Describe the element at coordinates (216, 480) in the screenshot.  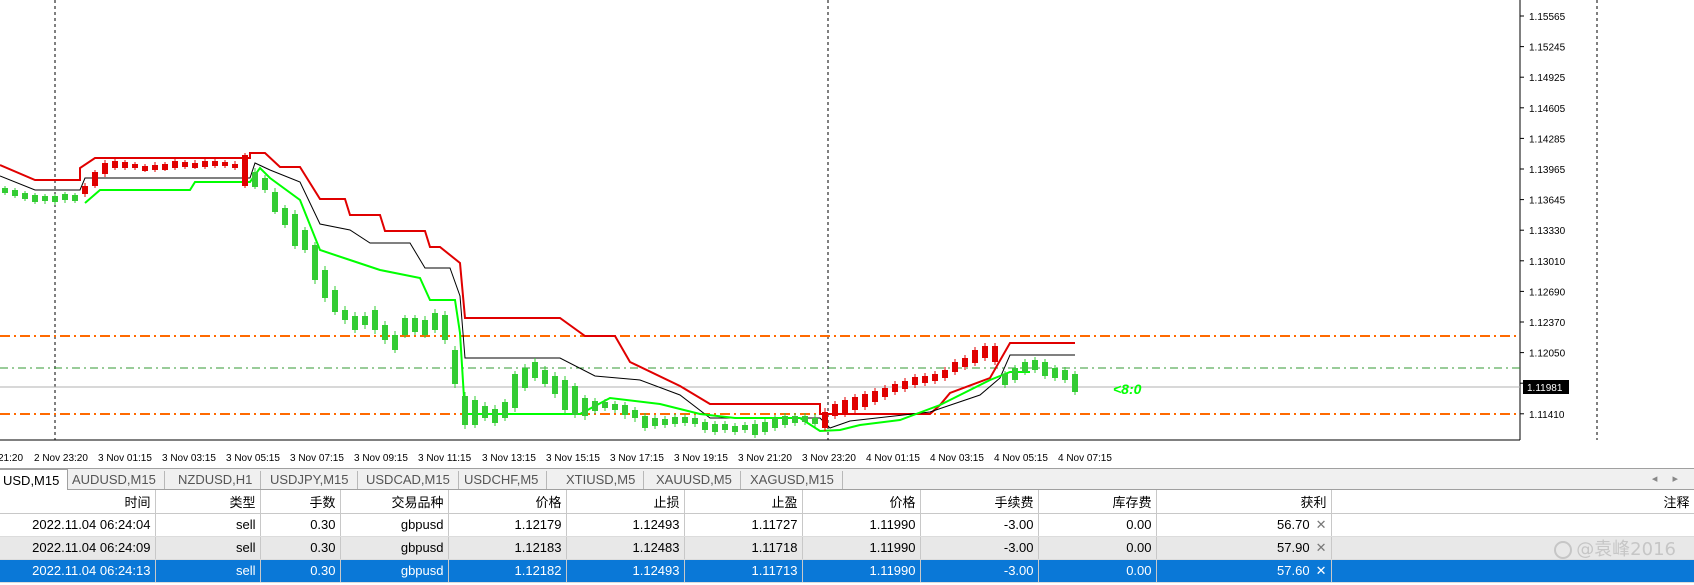
I see `tab-nzdusd-h1: NZDUSD,H1` at that location.